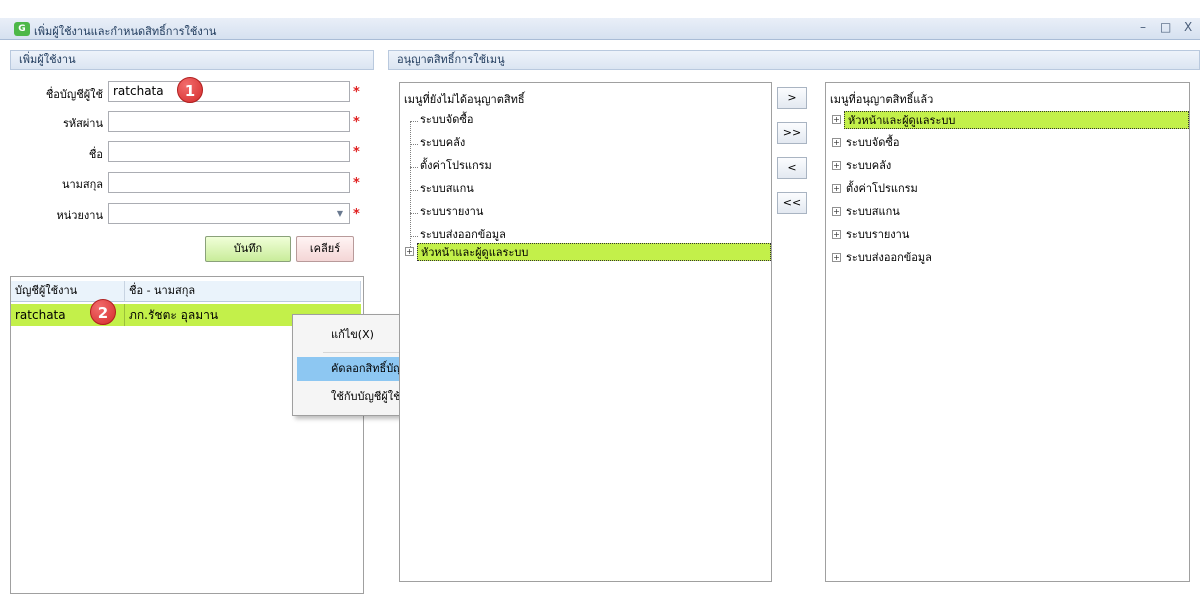 This screenshot has height=594, width=1200. Describe the element at coordinates (229, 151) in the screenshot. I see `firstname-field` at that location.